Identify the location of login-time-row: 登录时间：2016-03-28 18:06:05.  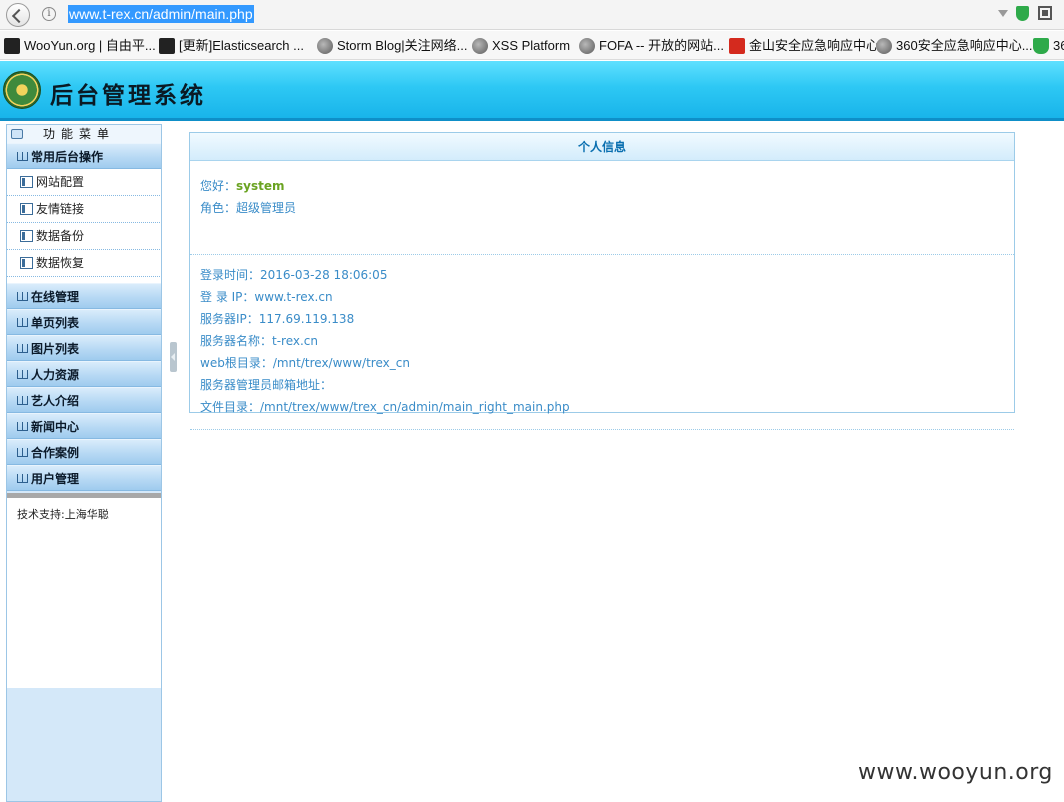
(294, 275).